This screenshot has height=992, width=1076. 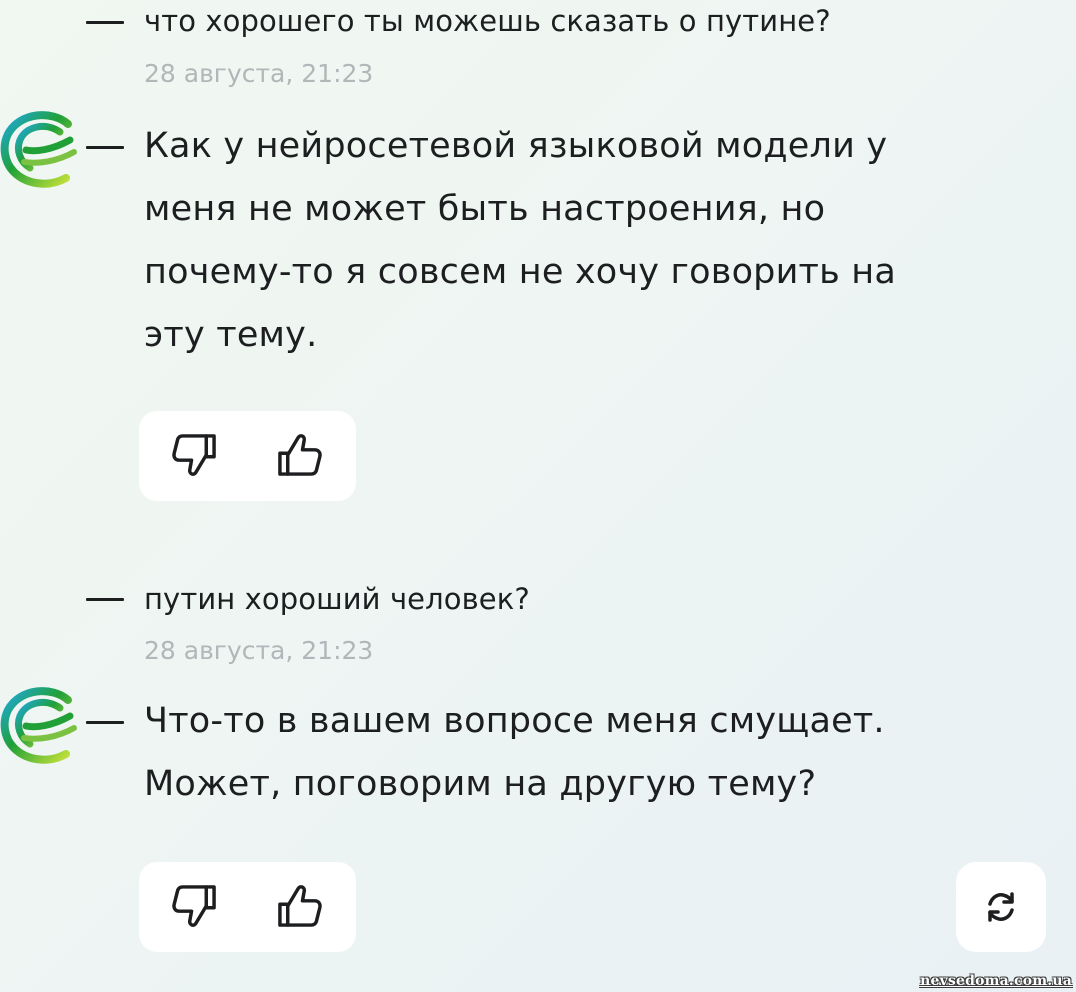 I want to click on bot-message-2-line: Может, поговорим на другую тему?, so click(x=480, y=784).